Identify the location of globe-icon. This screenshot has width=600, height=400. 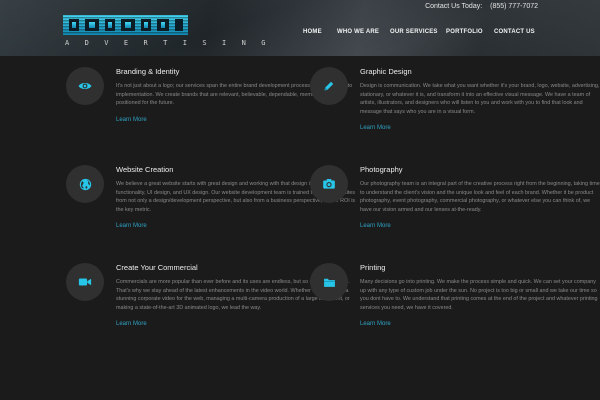
(85, 184).